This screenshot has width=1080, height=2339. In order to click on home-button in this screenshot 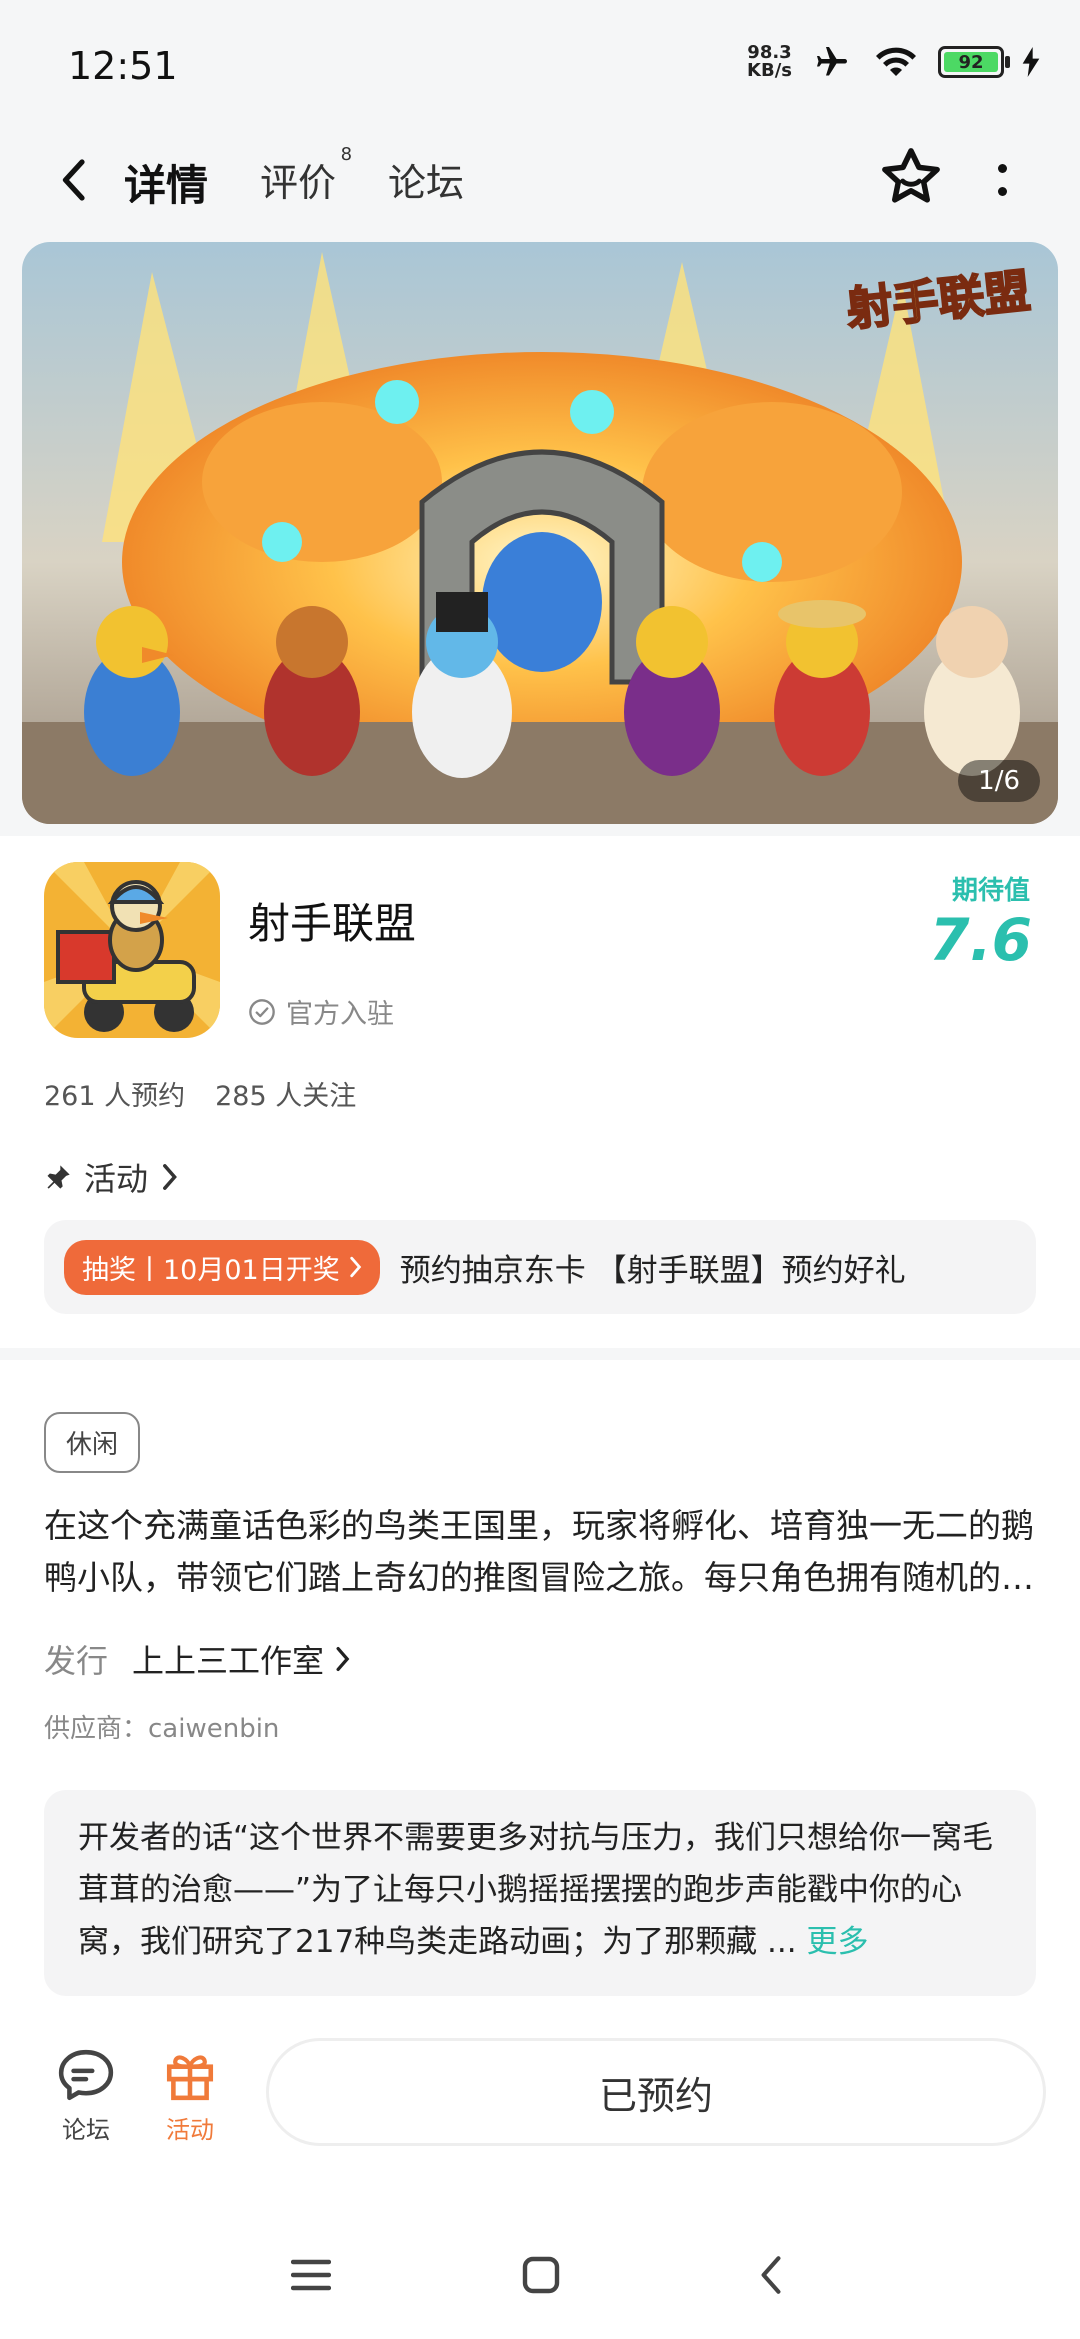, I will do `click(541, 2275)`.